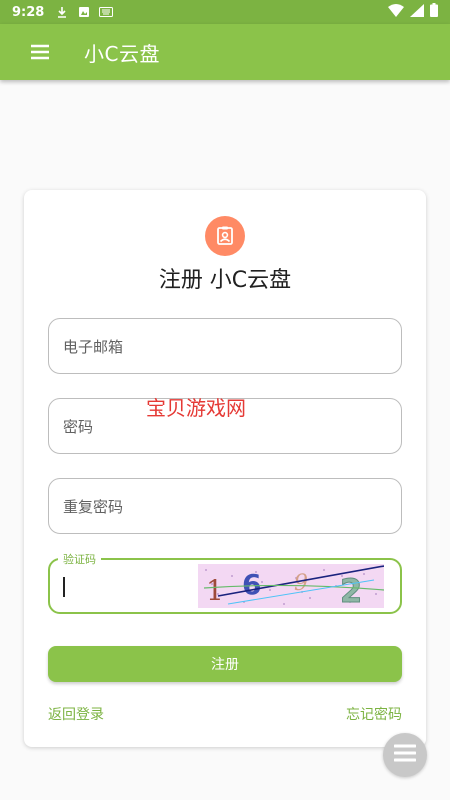  I want to click on captcha-label: 验证码, so click(79, 559).